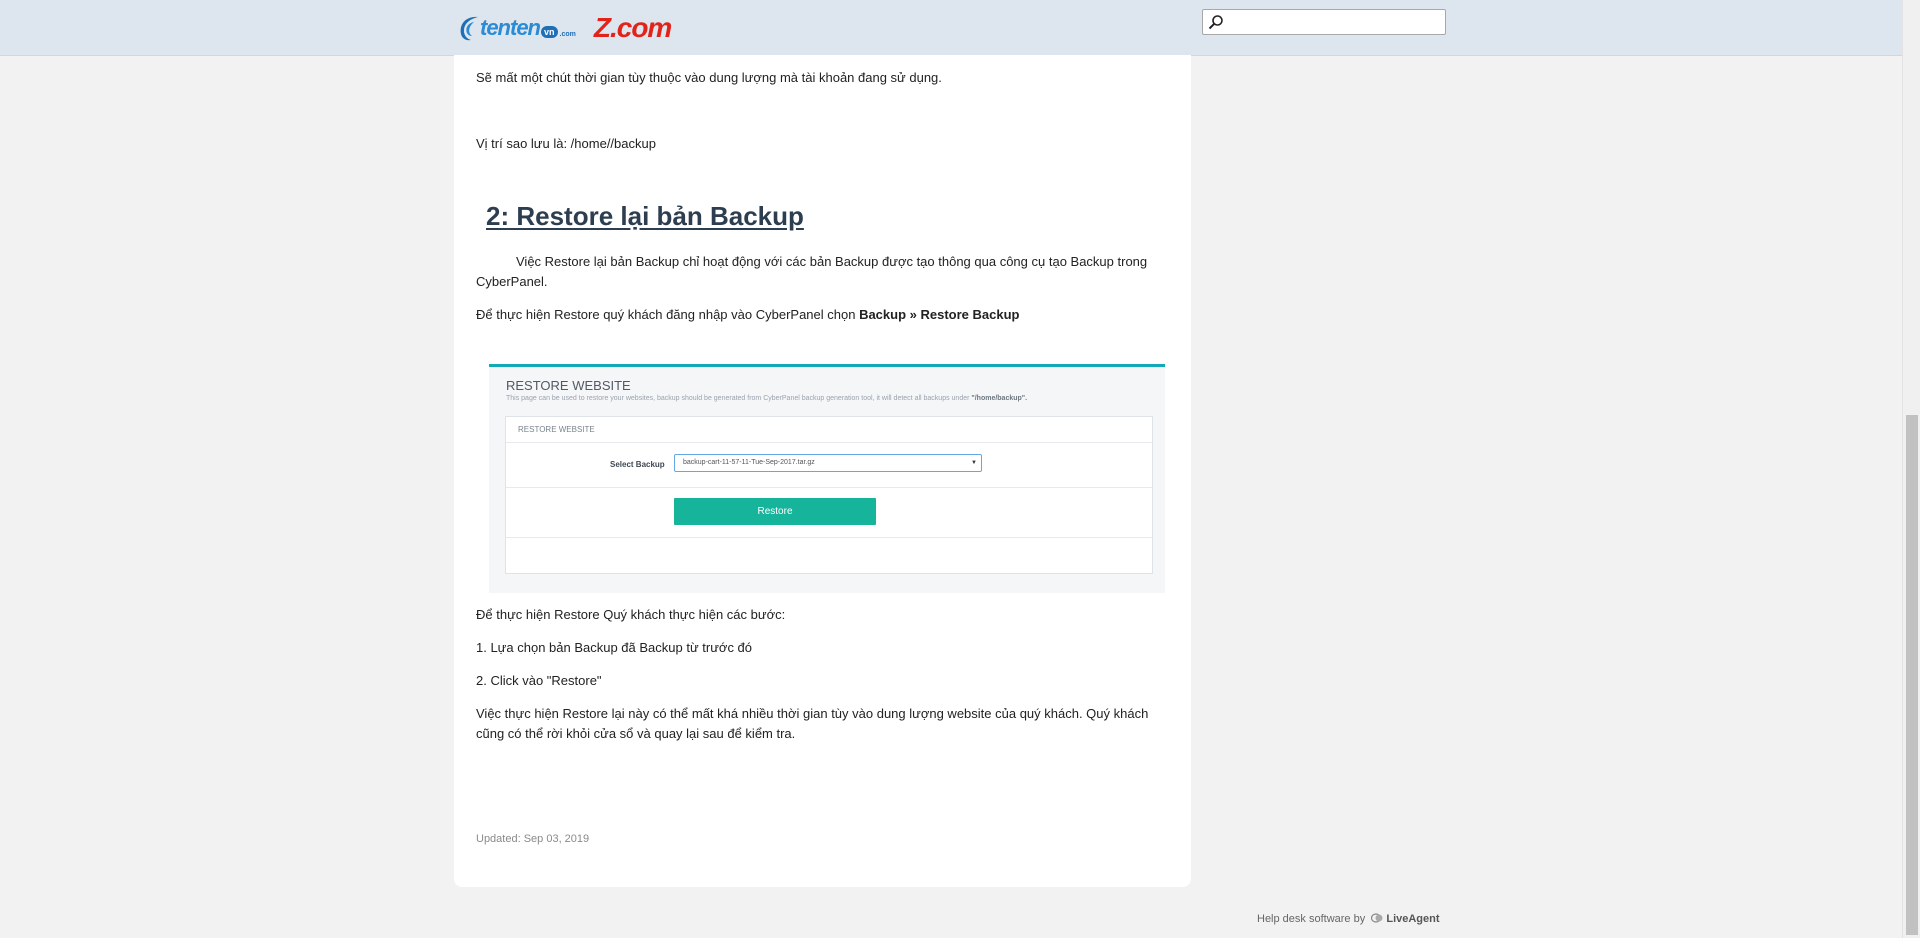  I want to click on screenshot-description-path: "/home/backup"., so click(999, 398).